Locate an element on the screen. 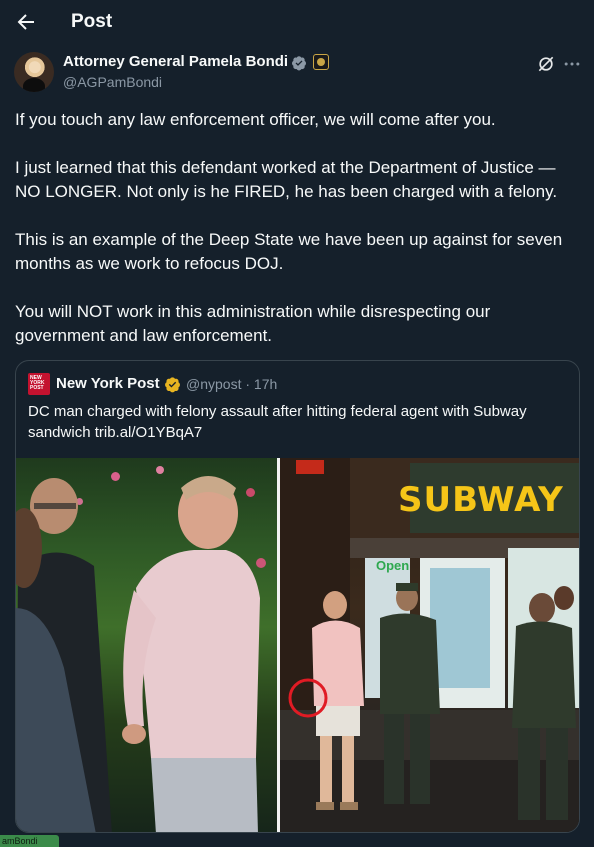 This screenshot has height=847, width=594. verified-badge-icon is located at coordinates (299, 63).